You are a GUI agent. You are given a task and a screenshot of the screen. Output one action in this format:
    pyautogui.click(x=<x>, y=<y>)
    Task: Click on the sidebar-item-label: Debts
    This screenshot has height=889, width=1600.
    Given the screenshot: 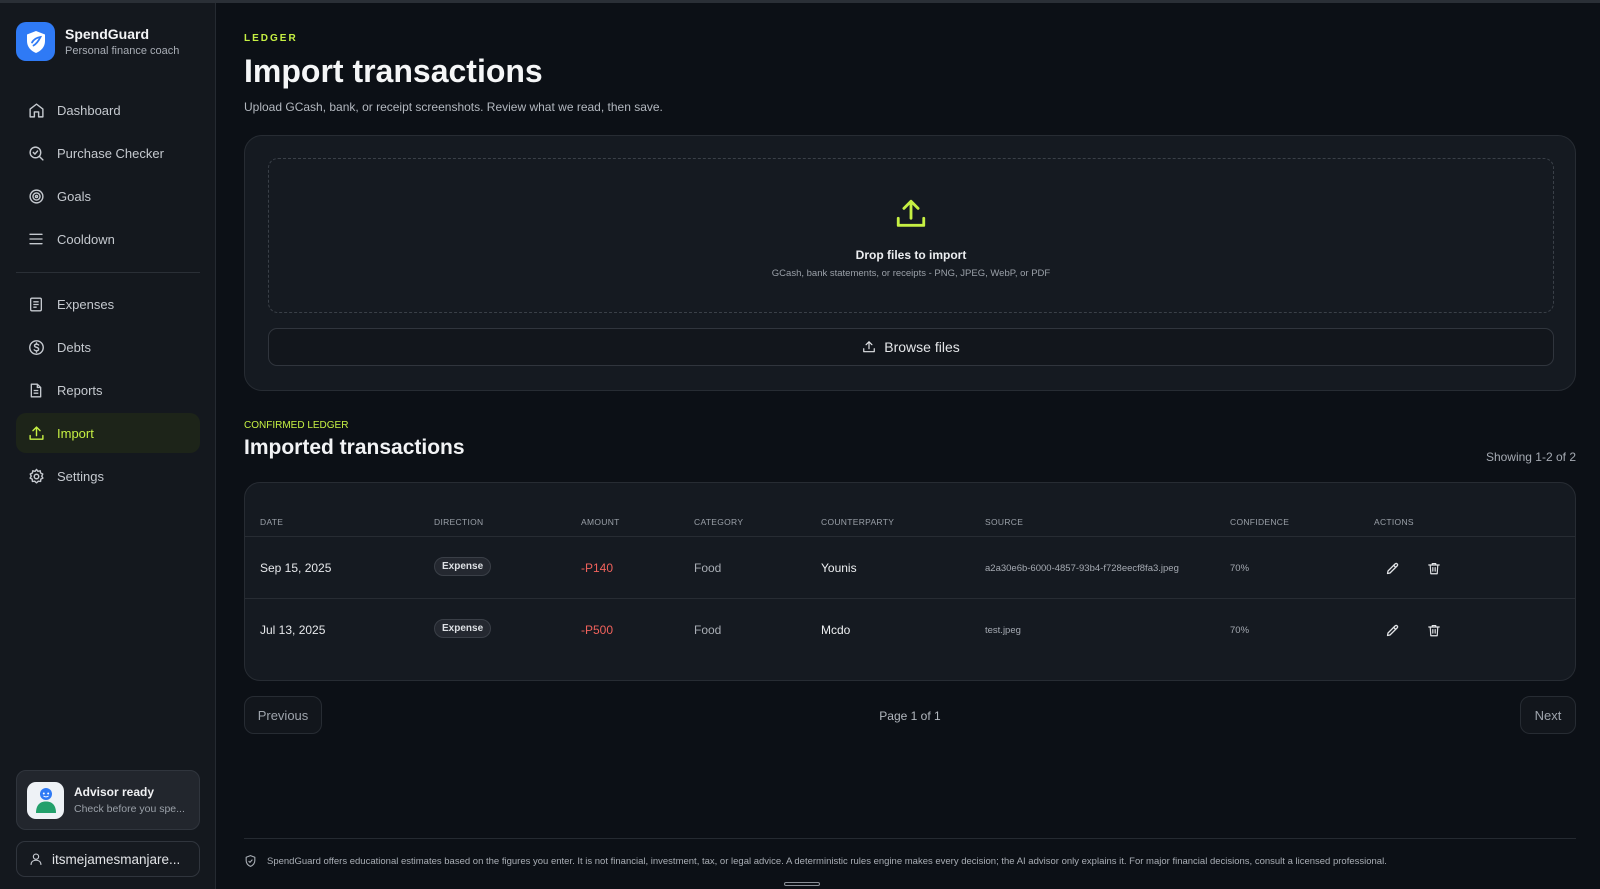 What is the action you would take?
    pyautogui.click(x=74, y=347)
    